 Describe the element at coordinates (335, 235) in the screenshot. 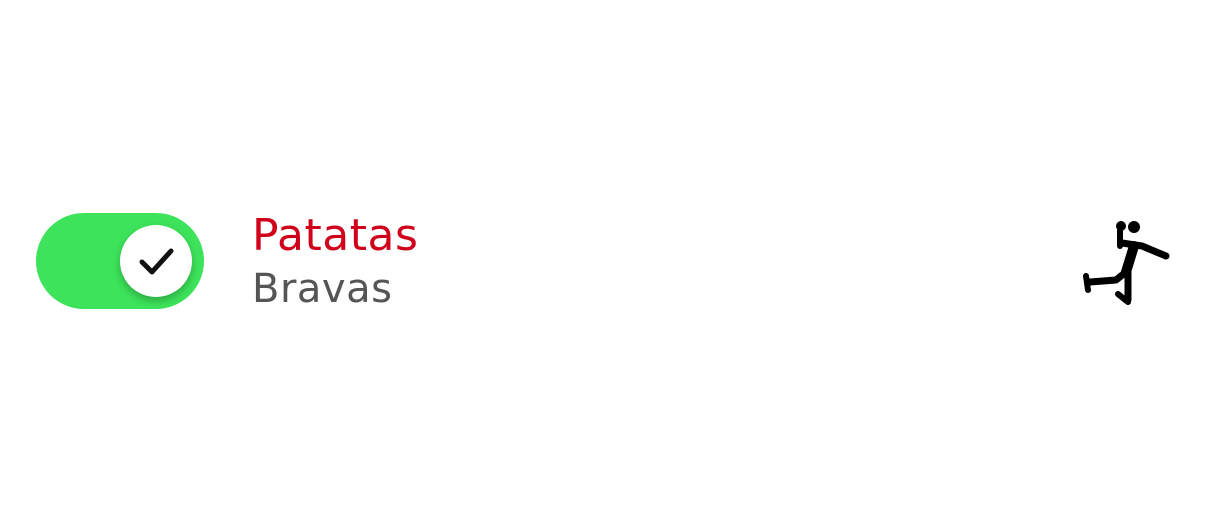

I see `list-item-title: Patatas` at that location.